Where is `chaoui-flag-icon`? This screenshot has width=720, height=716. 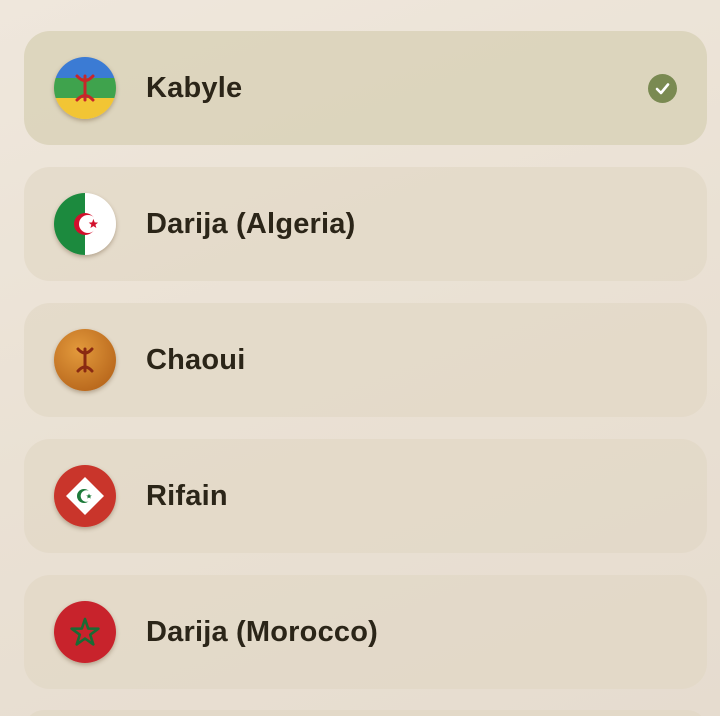 chaoui-flag-icon is located at coordinates (85, 360).